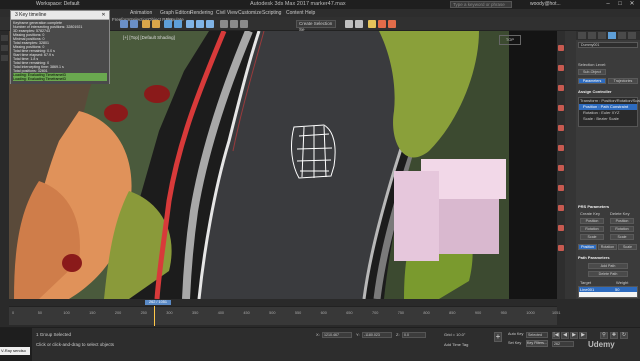  I want to click on trajectories-button: Trajectories, so click(623, 81).